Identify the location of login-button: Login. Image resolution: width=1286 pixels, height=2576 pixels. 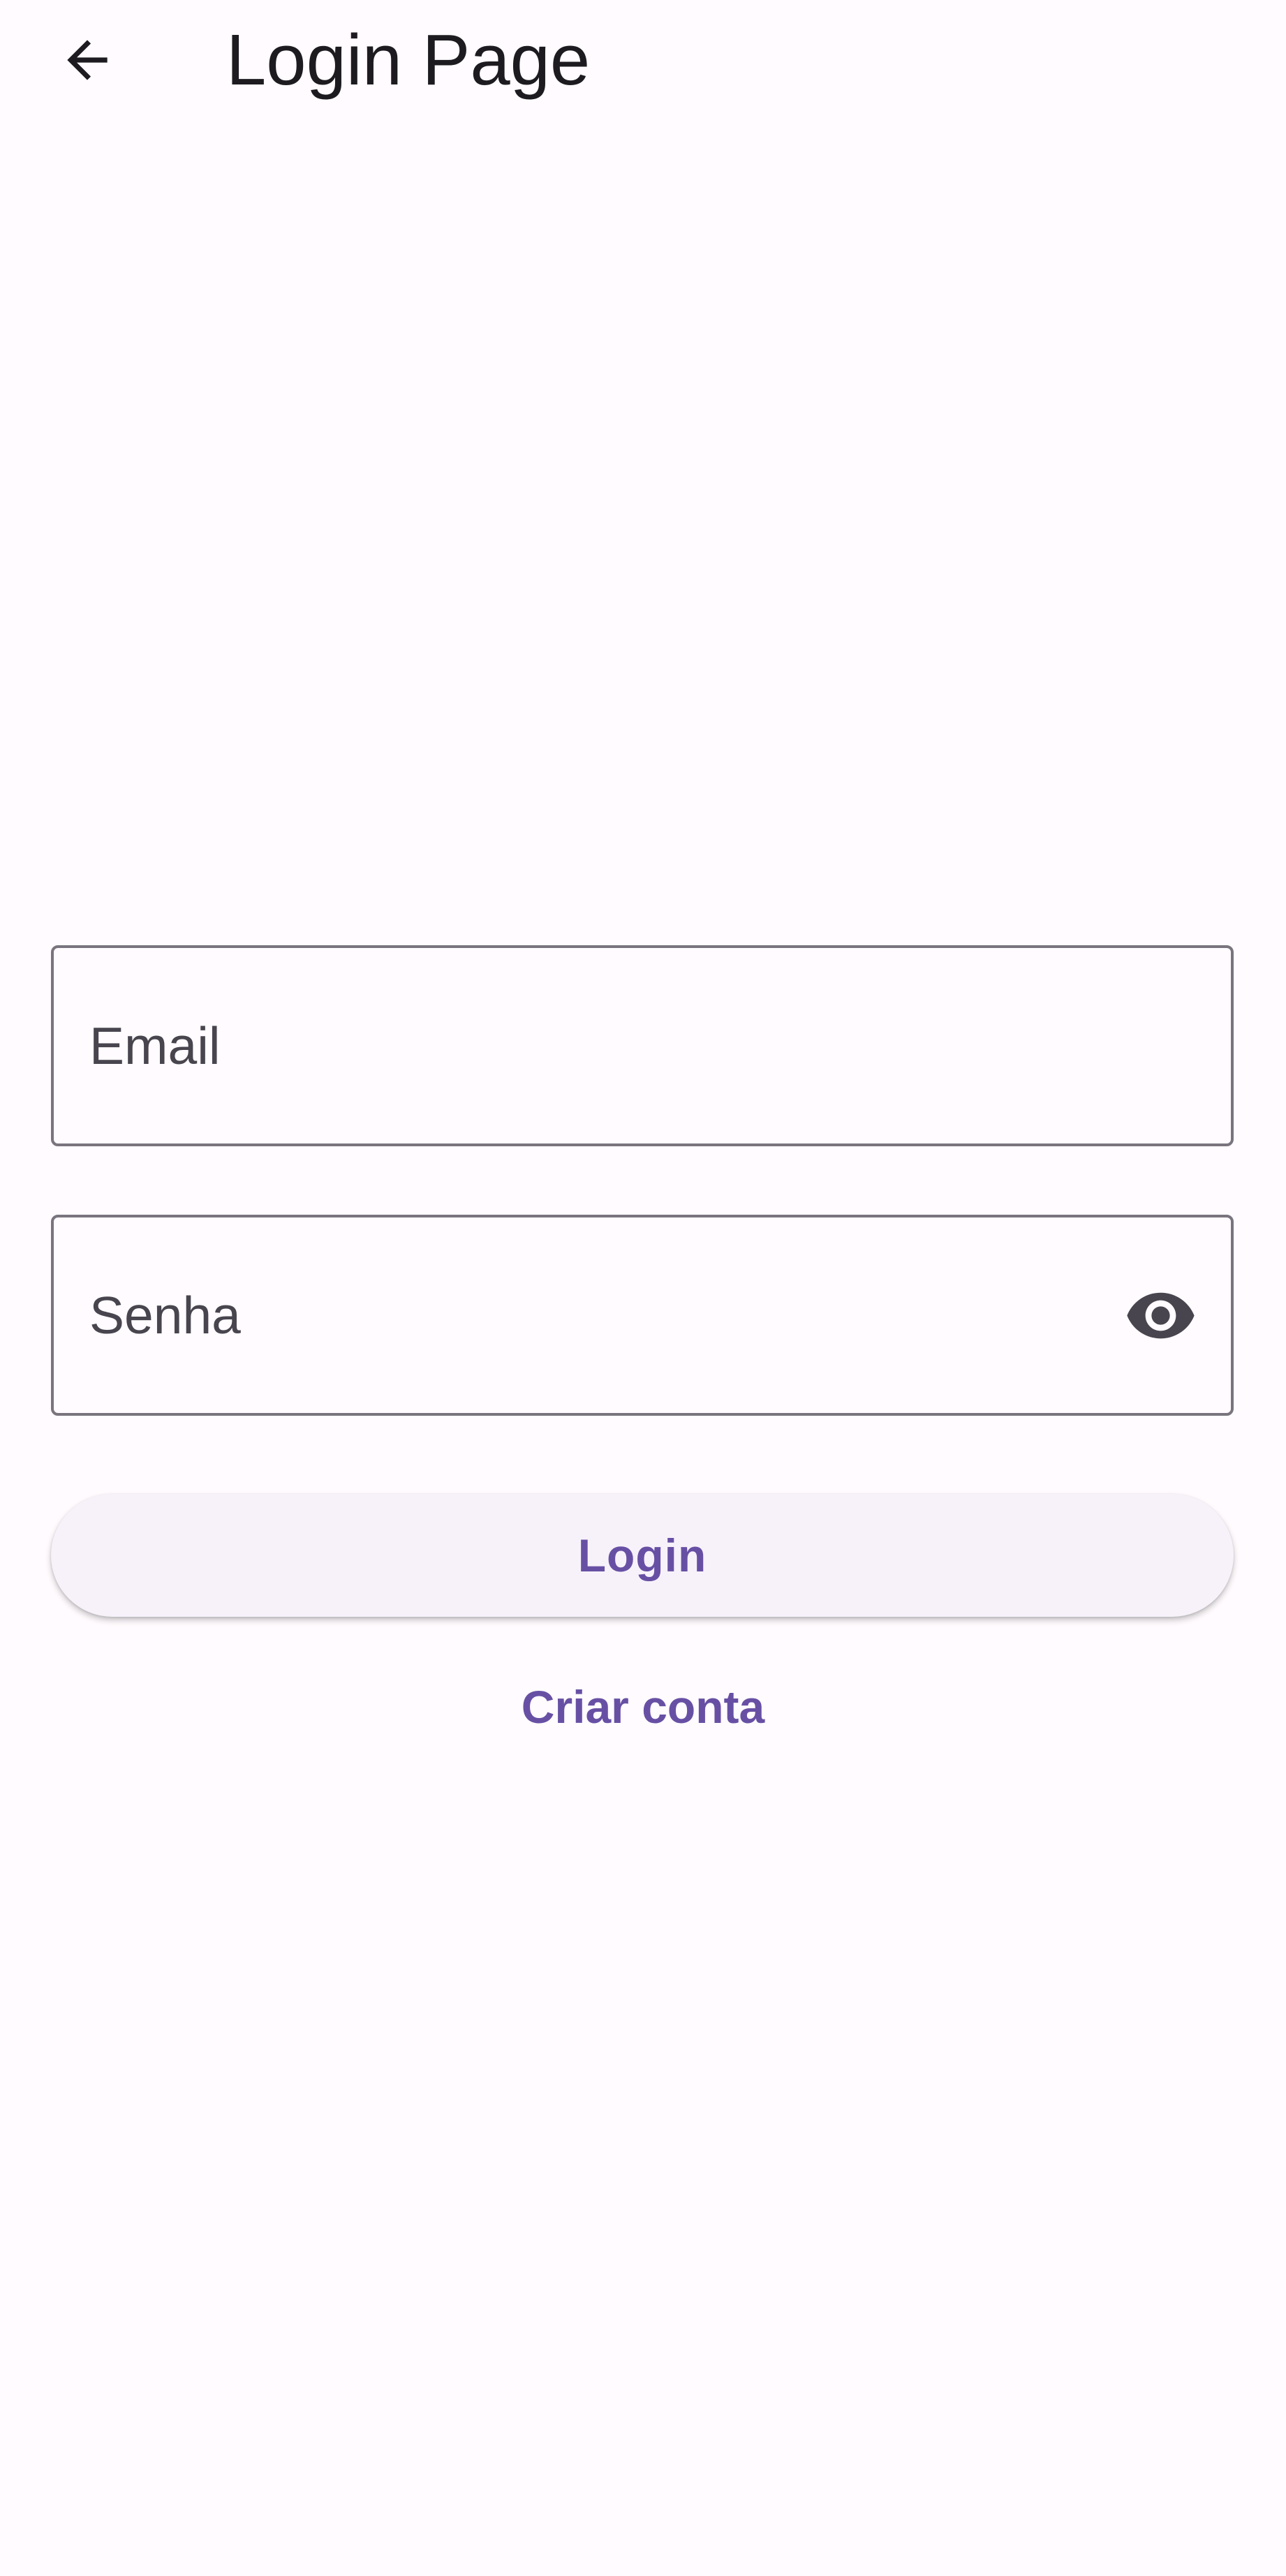
(642, 1555).